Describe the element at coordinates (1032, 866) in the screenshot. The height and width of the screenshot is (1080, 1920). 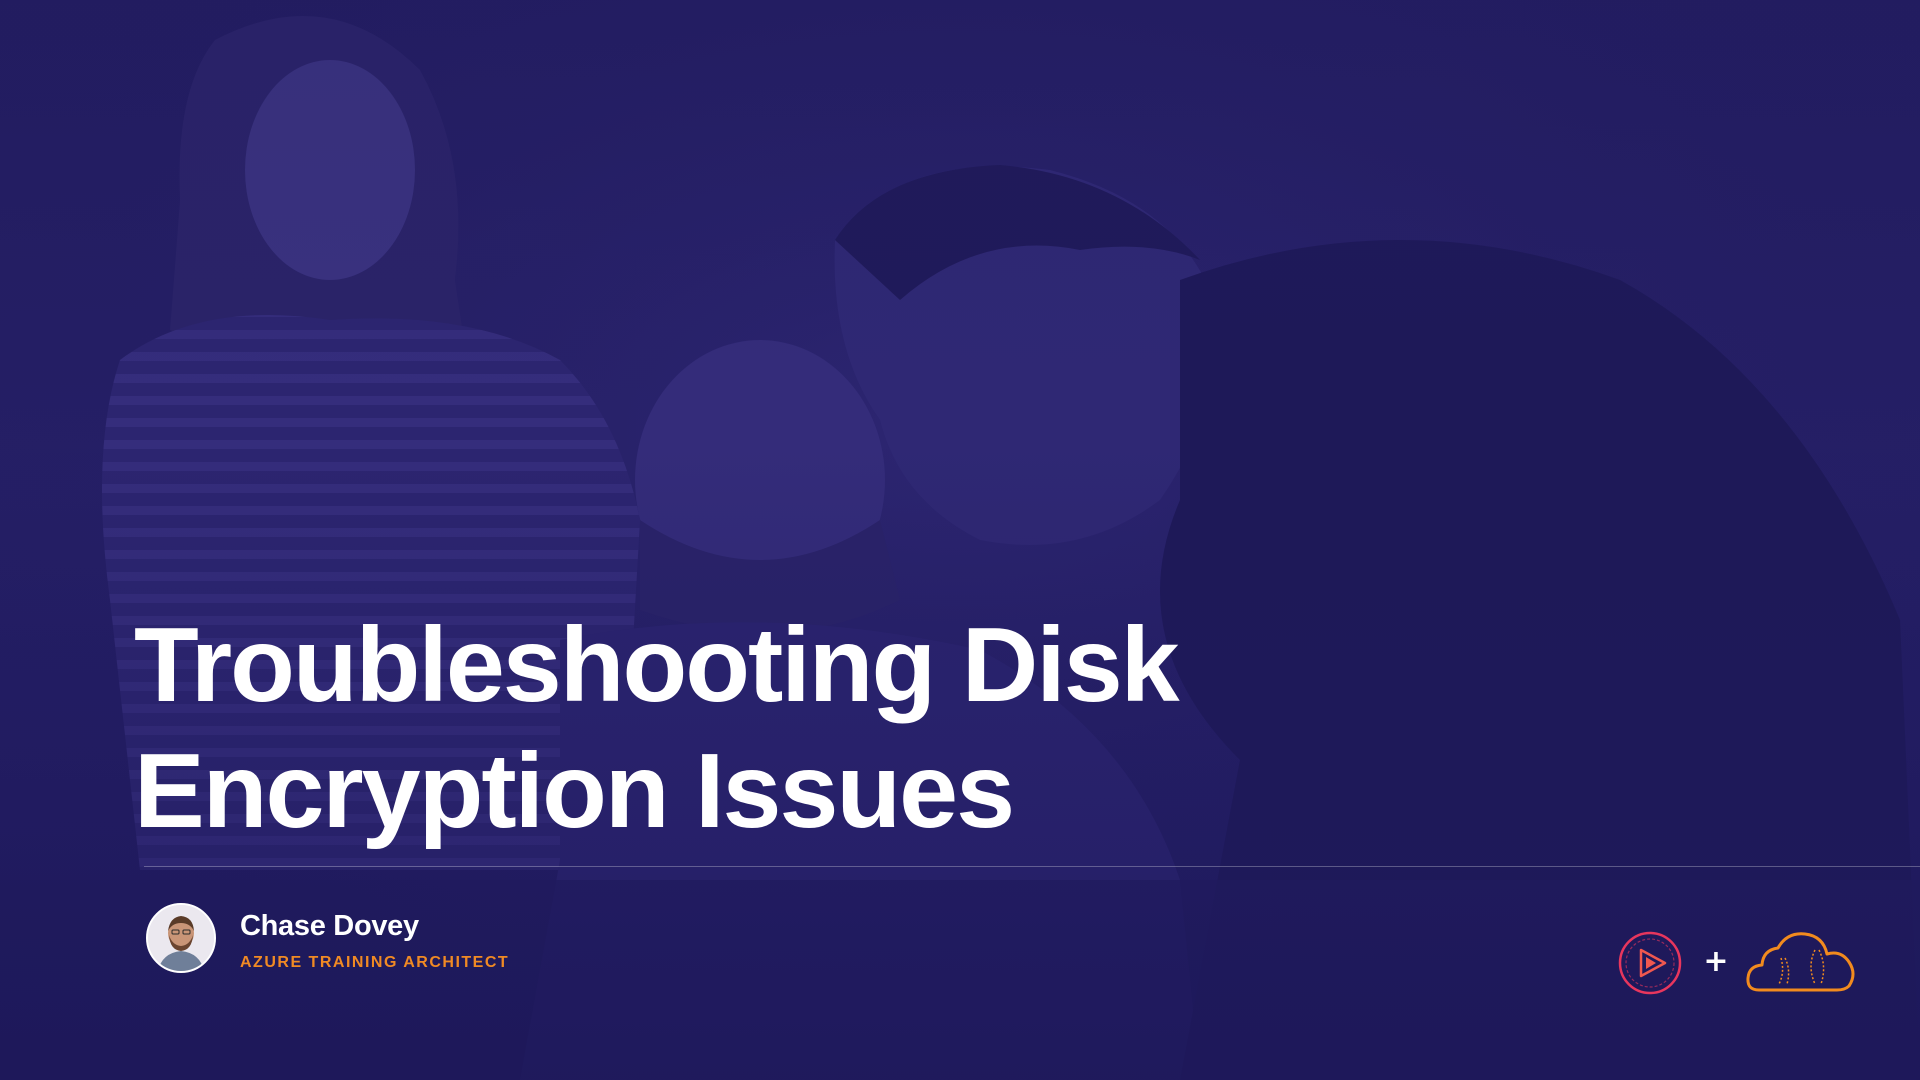
I see `divider-line` at that location.